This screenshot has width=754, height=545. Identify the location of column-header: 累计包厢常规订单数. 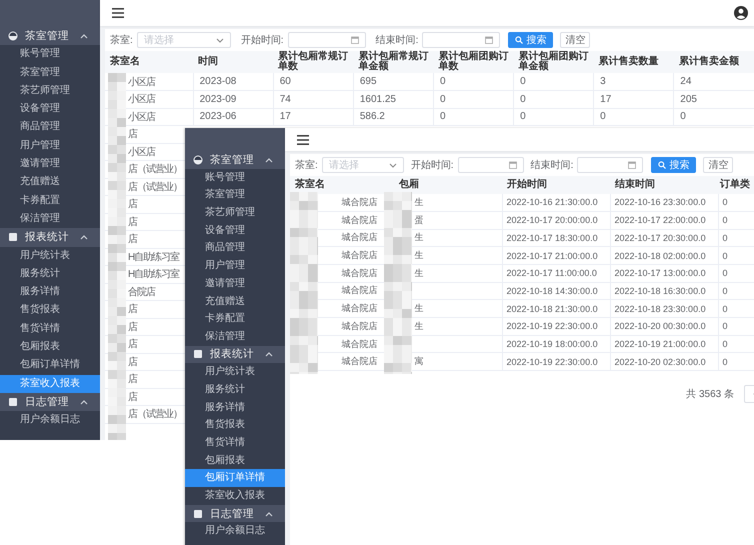
(313, 62).